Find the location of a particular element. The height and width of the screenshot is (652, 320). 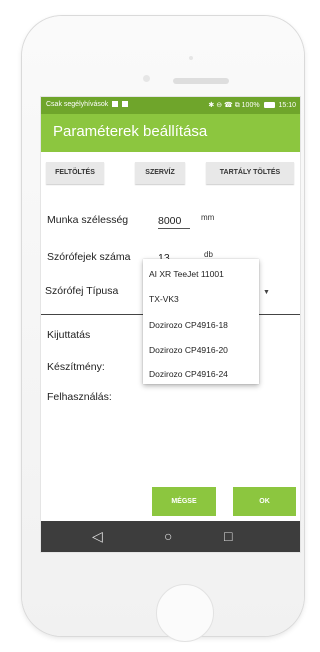

front-camera is located at coordinates (146, 78).